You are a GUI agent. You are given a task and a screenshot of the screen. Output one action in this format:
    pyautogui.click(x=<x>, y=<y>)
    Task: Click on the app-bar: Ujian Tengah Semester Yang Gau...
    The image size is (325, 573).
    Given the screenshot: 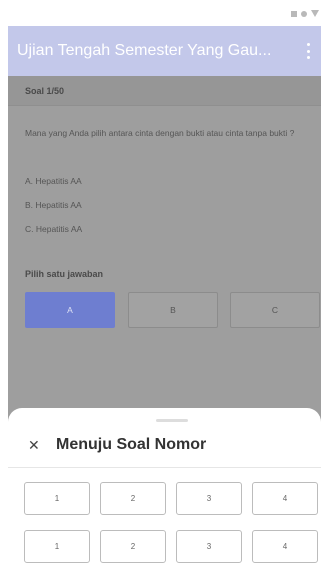 What is the action you would take?
    pyautogui.click(x=164, y=51)
    